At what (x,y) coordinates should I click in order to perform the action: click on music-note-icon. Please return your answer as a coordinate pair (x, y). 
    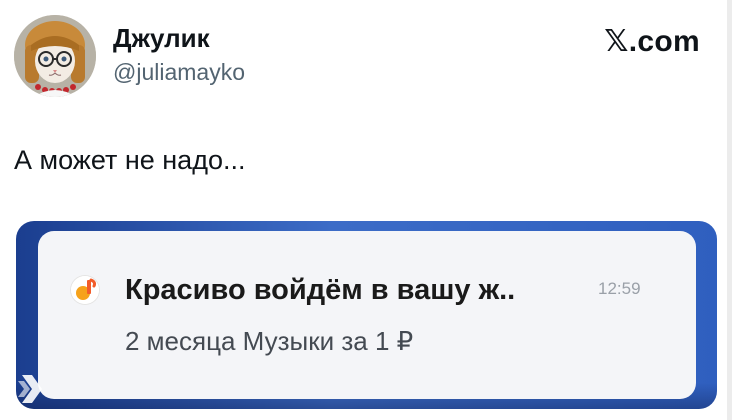
    Looking at the image, I should click on (85, 290).